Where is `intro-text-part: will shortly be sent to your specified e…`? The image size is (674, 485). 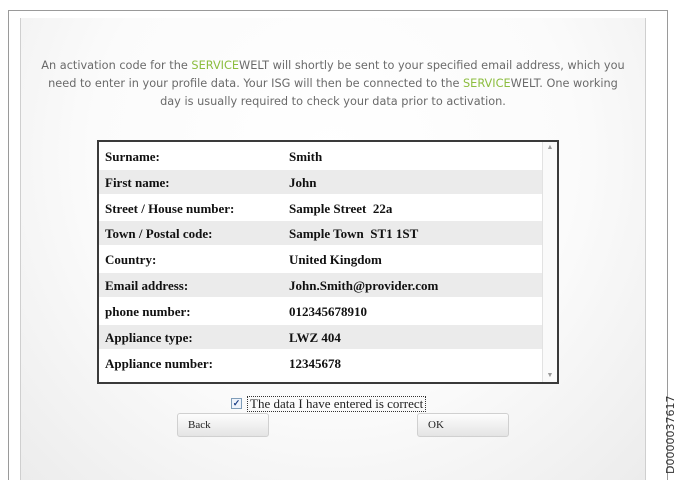 intro-text-part: will shortly be sent to your specified e… is located at coordinates (447, 65).